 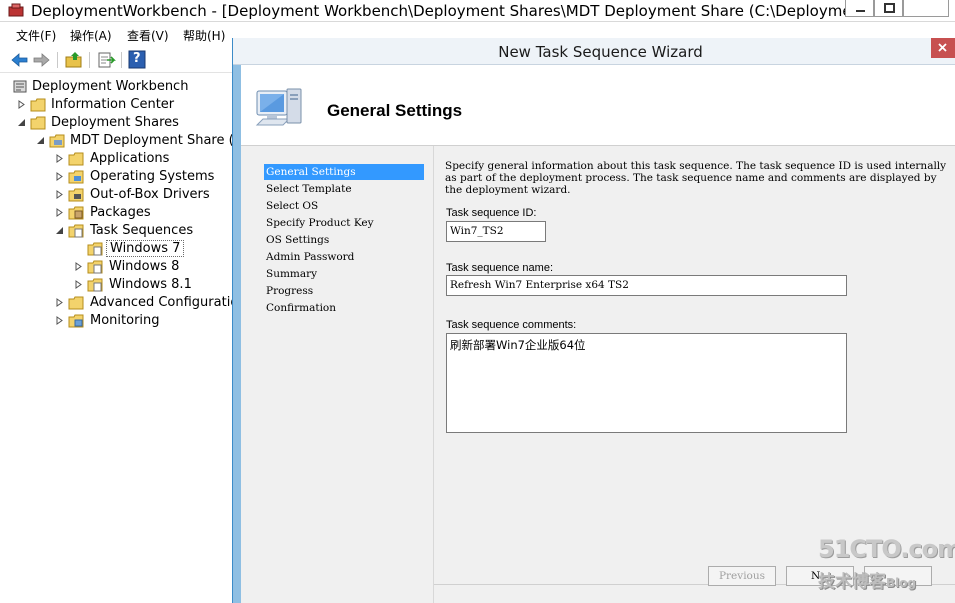 I want to click on export-list-icon, so click(x=107, y=60).